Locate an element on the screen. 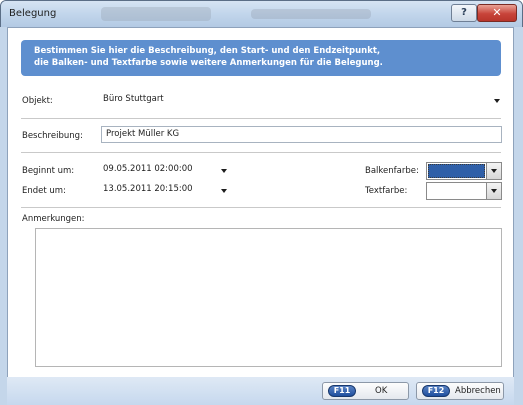 This screenshot has width=523, height=405. balkenfarbe-picker is located at coordinates (464, 171).